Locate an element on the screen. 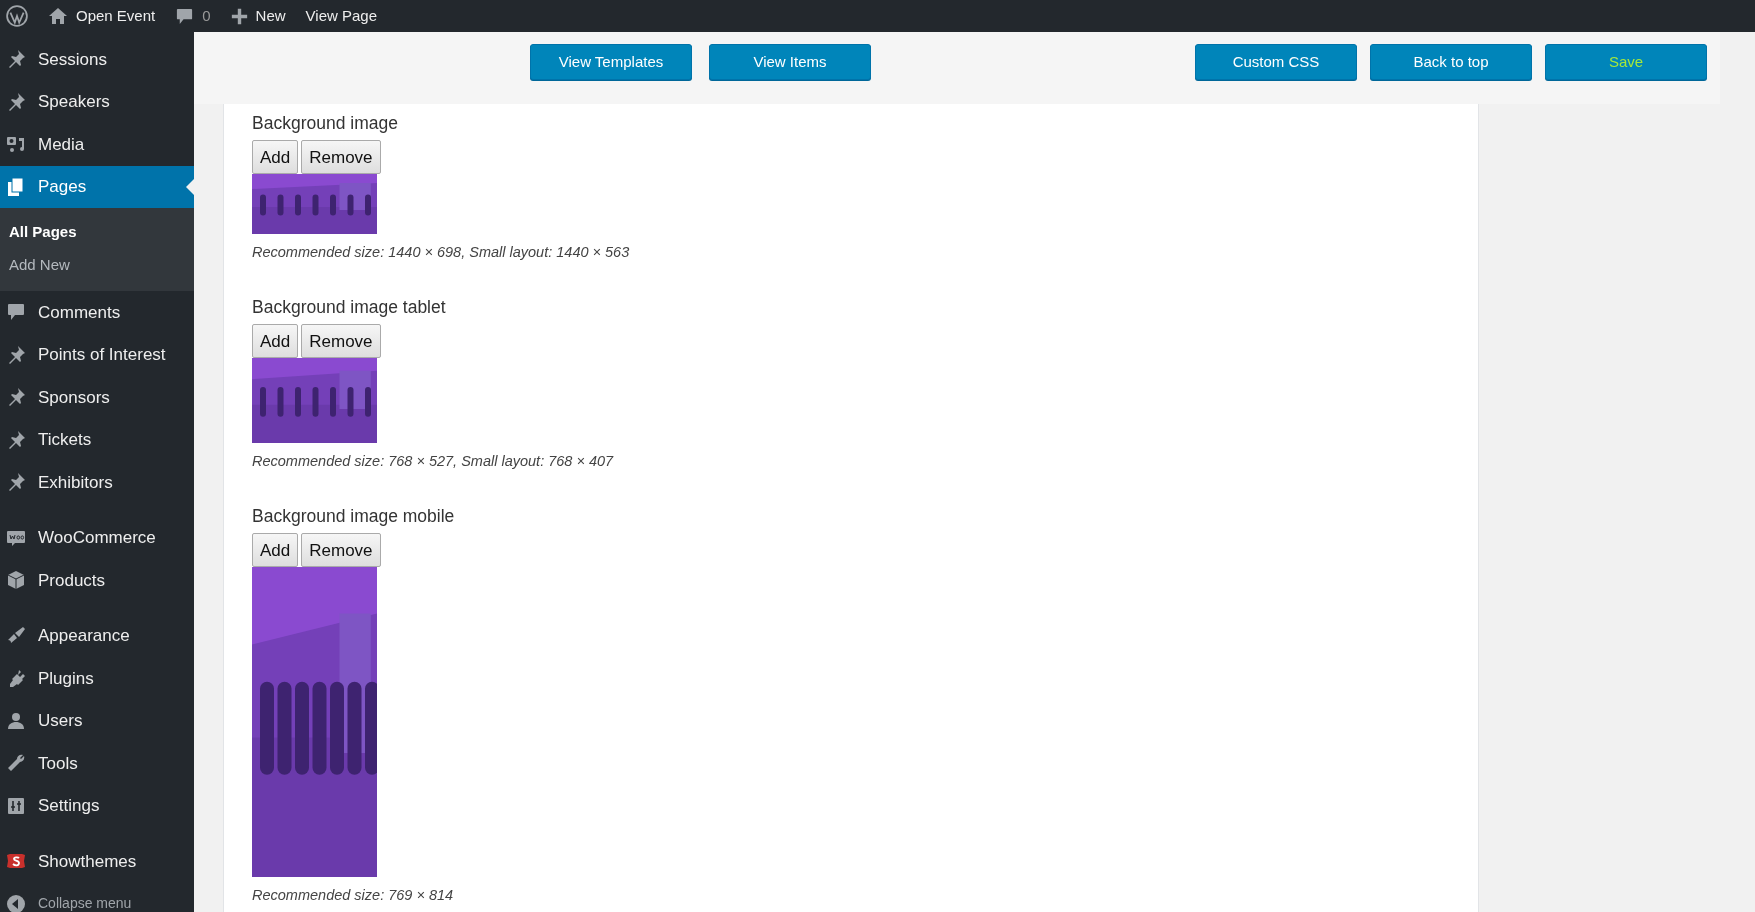 This screenshot has height=912, width=1755. toolbar-button: Custom CSS is located at coordinates (1276, 62).